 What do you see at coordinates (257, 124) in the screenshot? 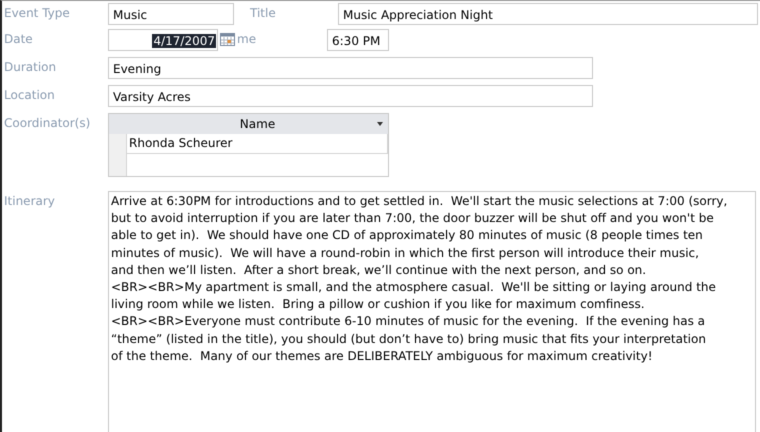
I see `column-header: Name` at bounding box center [257, 124].